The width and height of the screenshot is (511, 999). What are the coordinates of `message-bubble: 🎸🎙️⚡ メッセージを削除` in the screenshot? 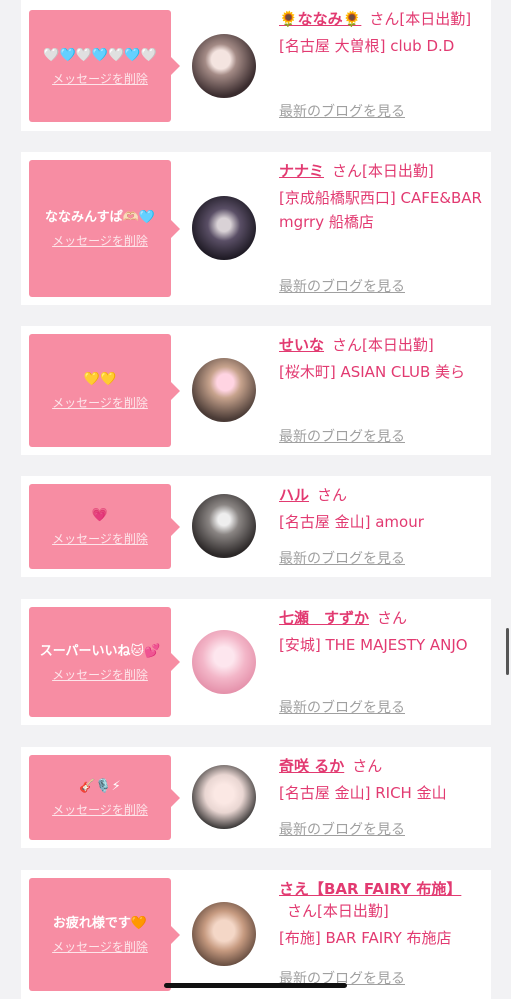 It's located at (104, 797).